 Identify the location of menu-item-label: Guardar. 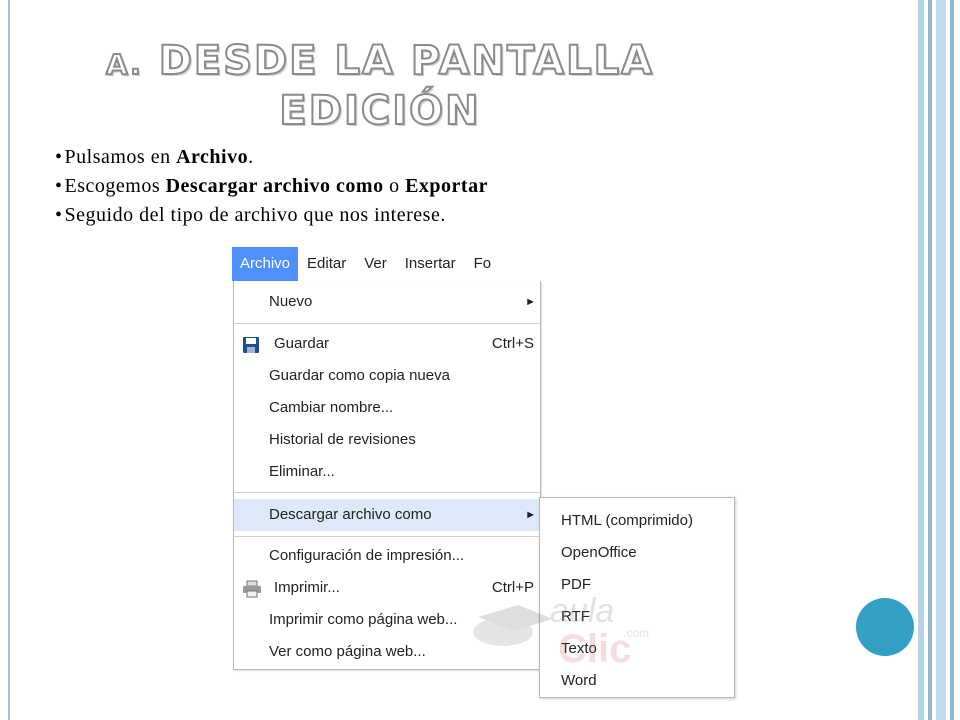
(302, 343).